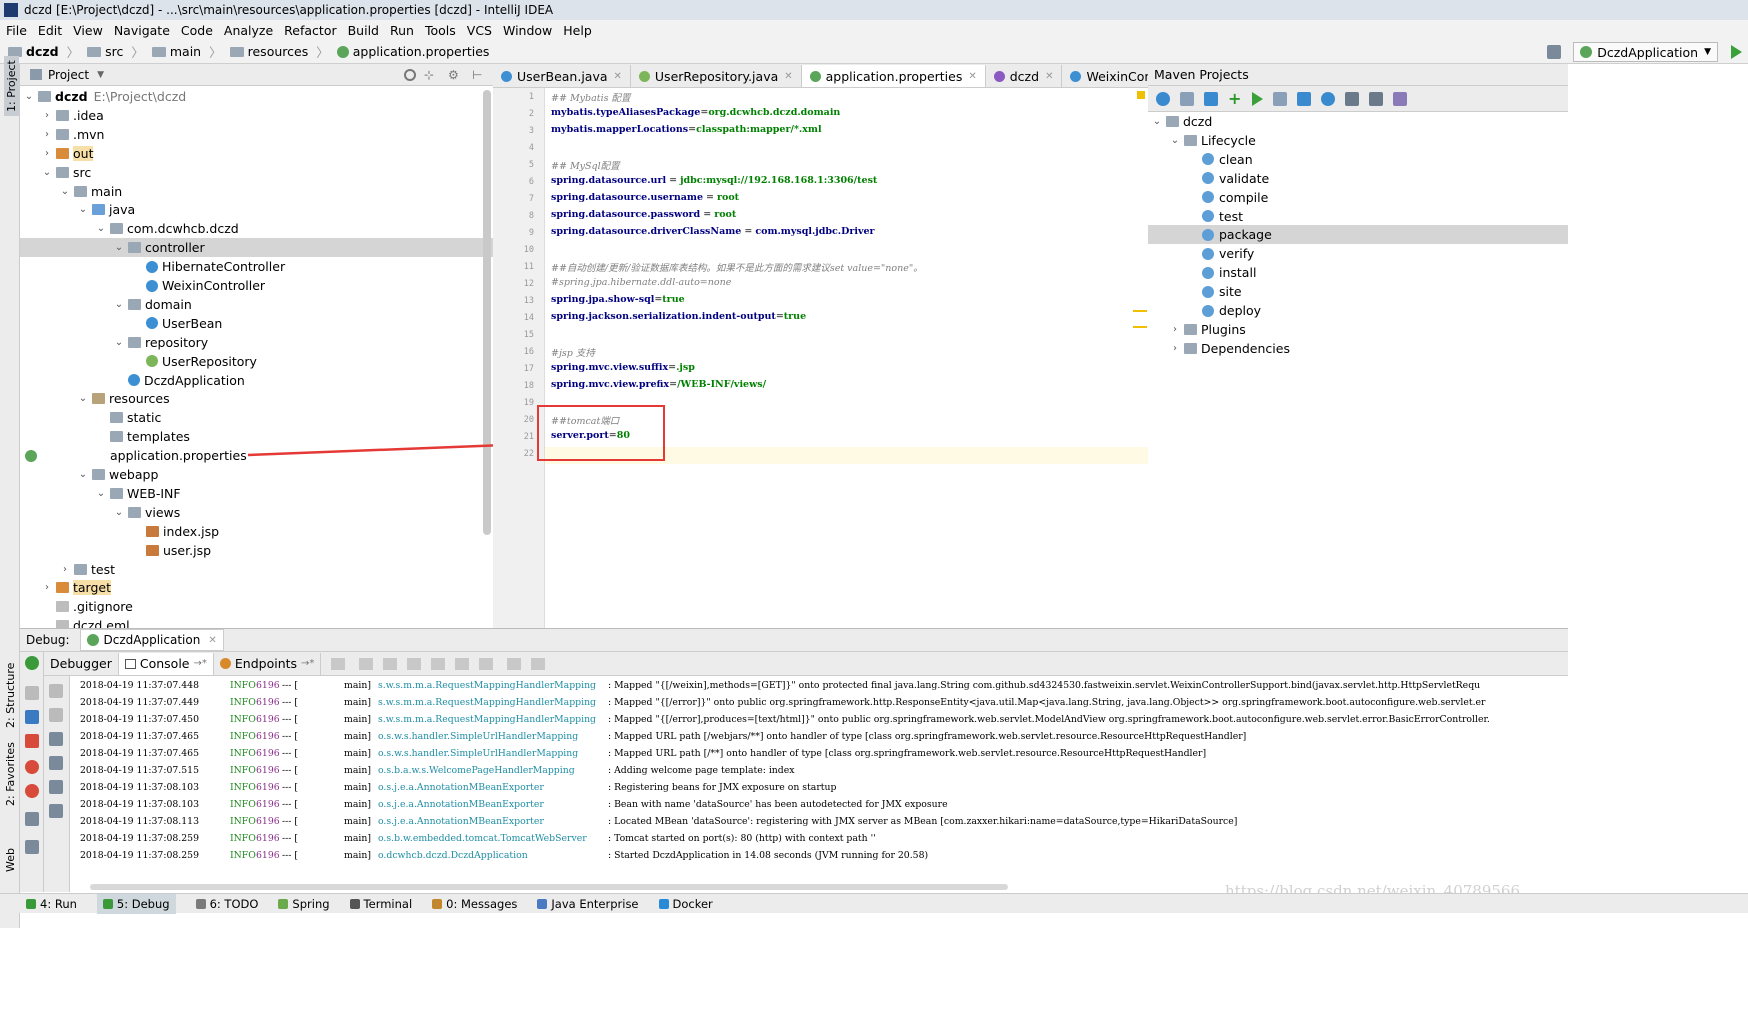  Describe the element at coordinates (166, 663) in the screenshot. I see `tab-console: Console →*` at that location.